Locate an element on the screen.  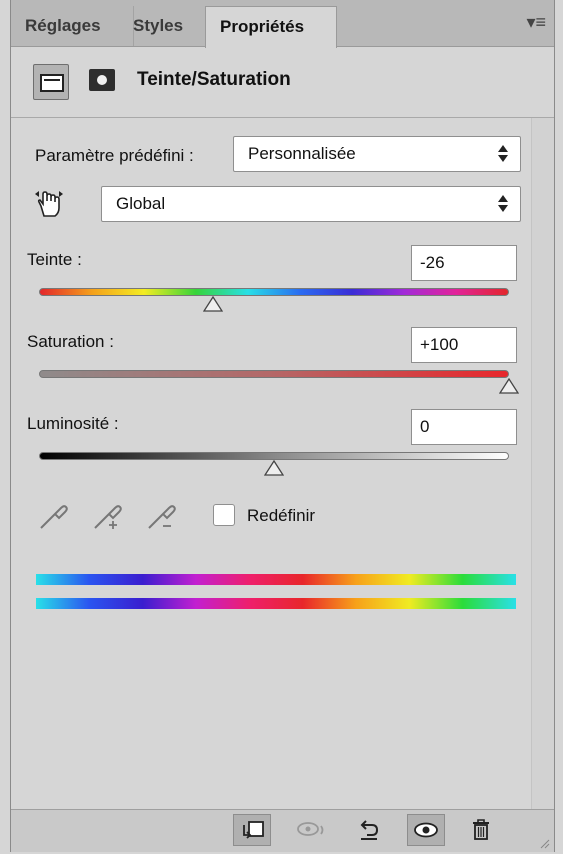
view-previous-state-icon is located at coordinates (312, 830).